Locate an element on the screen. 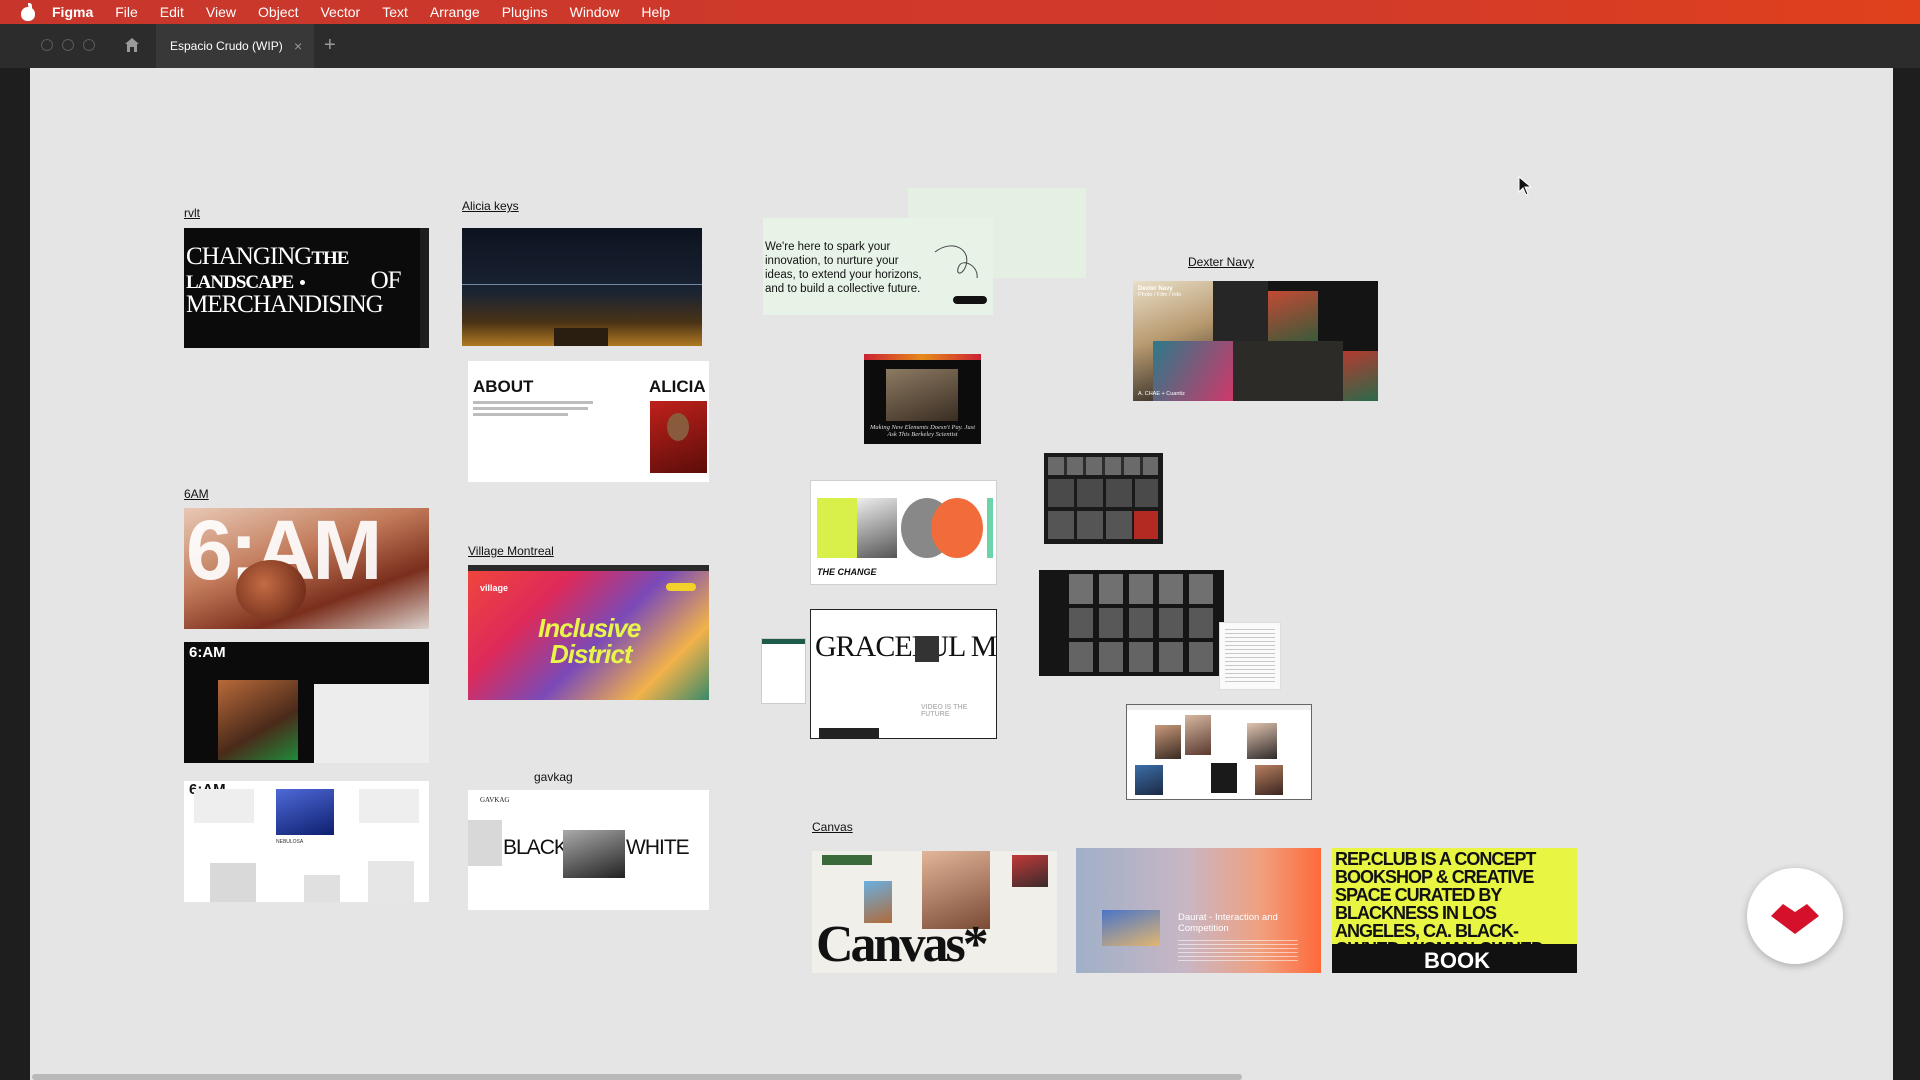 The image size is (1920, 1080). village-brand: village is located at coordinates (494, 588).